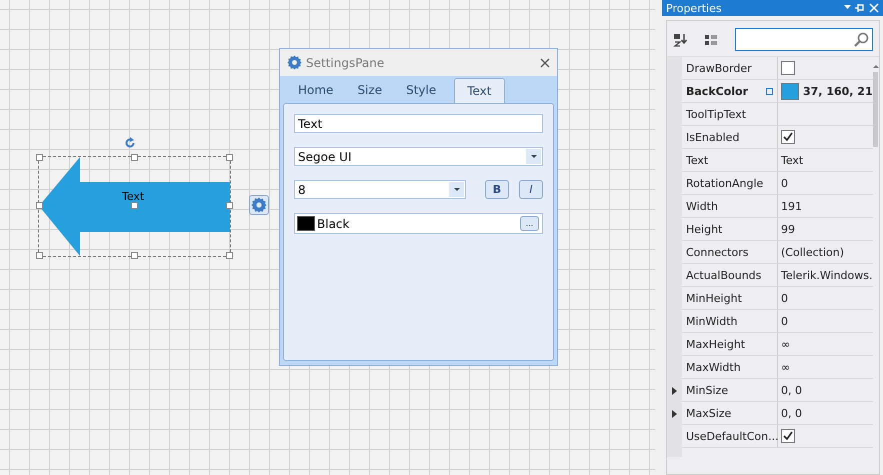 This screenshot has height=475, width=883. I want to click on sort-alphabetical-icon, so click(680, 39).